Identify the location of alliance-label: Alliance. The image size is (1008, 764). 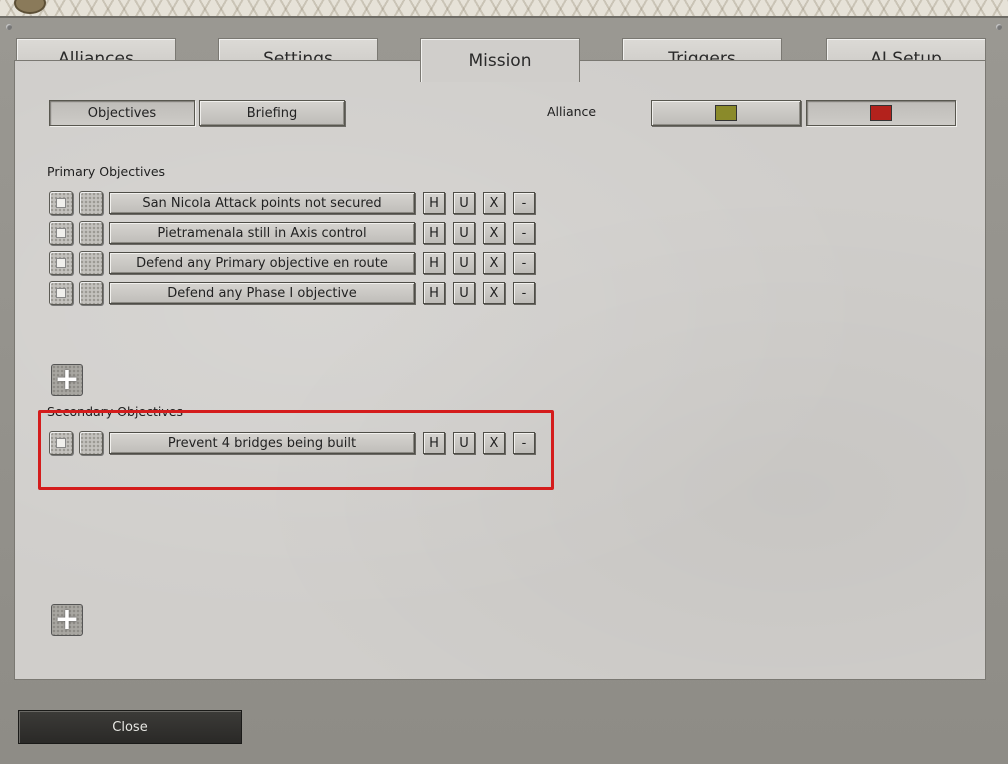
(572, 111).